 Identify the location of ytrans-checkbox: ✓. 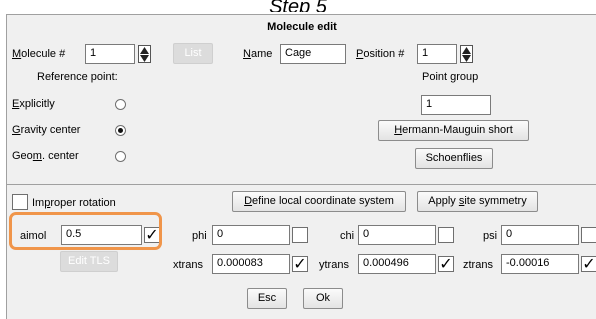
(446, 264).